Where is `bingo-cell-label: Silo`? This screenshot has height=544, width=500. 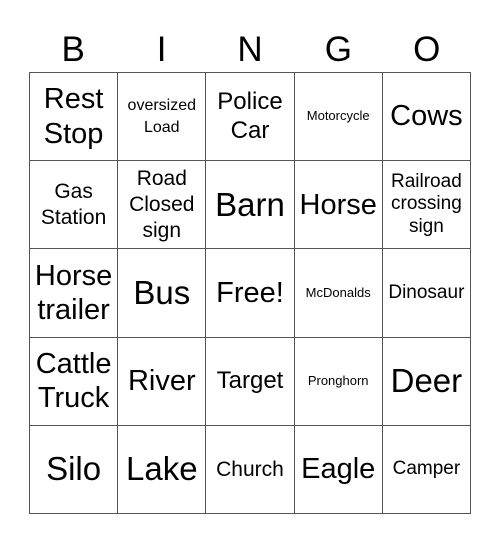
bingo-cell-label: Silo is located at coordinates (74, 469).